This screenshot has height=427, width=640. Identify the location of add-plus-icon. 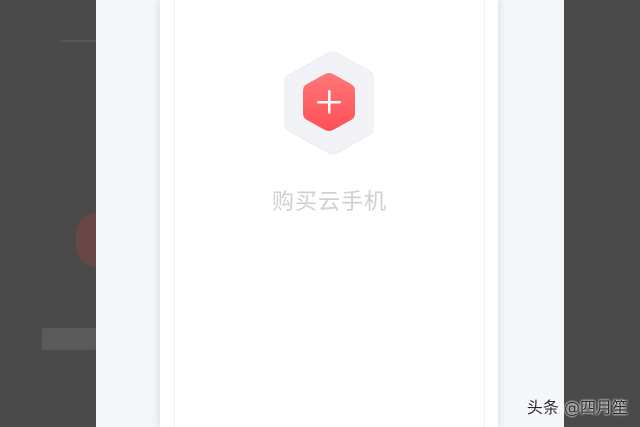
(329, 103).